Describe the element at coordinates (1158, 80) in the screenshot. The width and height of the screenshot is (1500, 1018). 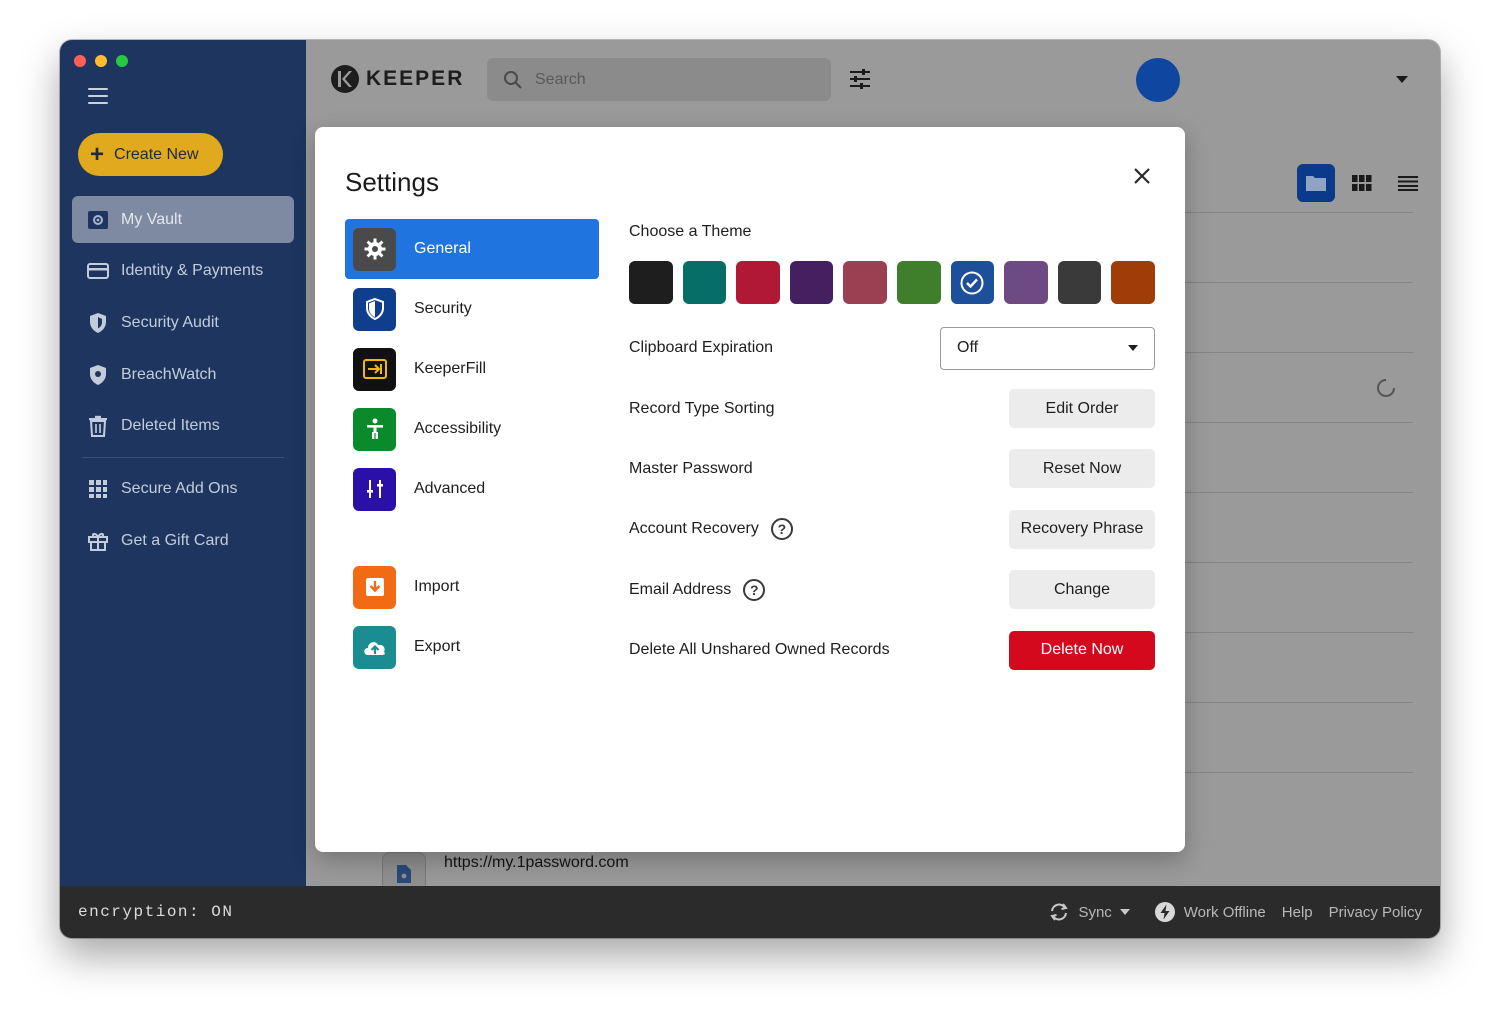
I see `avatar` at that location.